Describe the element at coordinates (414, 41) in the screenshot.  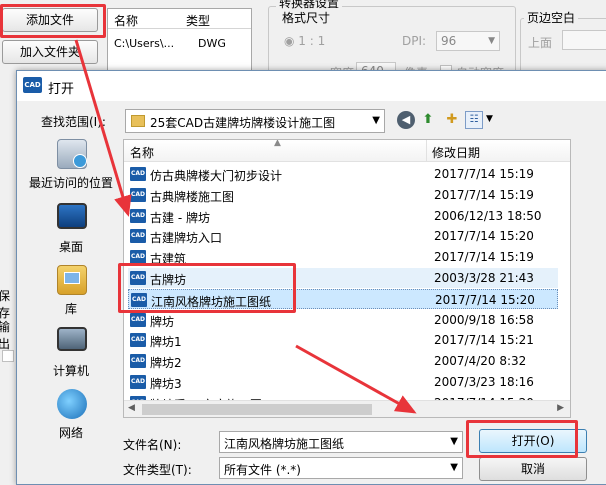
I see `dpi-label: DPI:` at that location.